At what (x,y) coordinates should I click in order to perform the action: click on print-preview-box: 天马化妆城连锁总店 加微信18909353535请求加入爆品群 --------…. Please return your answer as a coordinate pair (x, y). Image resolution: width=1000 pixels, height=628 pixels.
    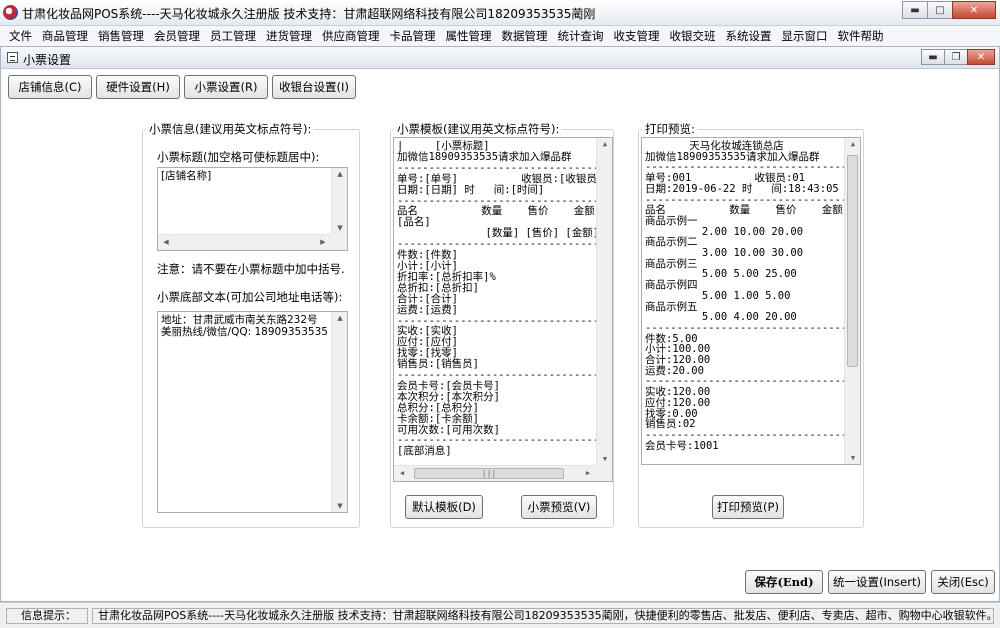
    Looking at the image, I should click on (751, 301).